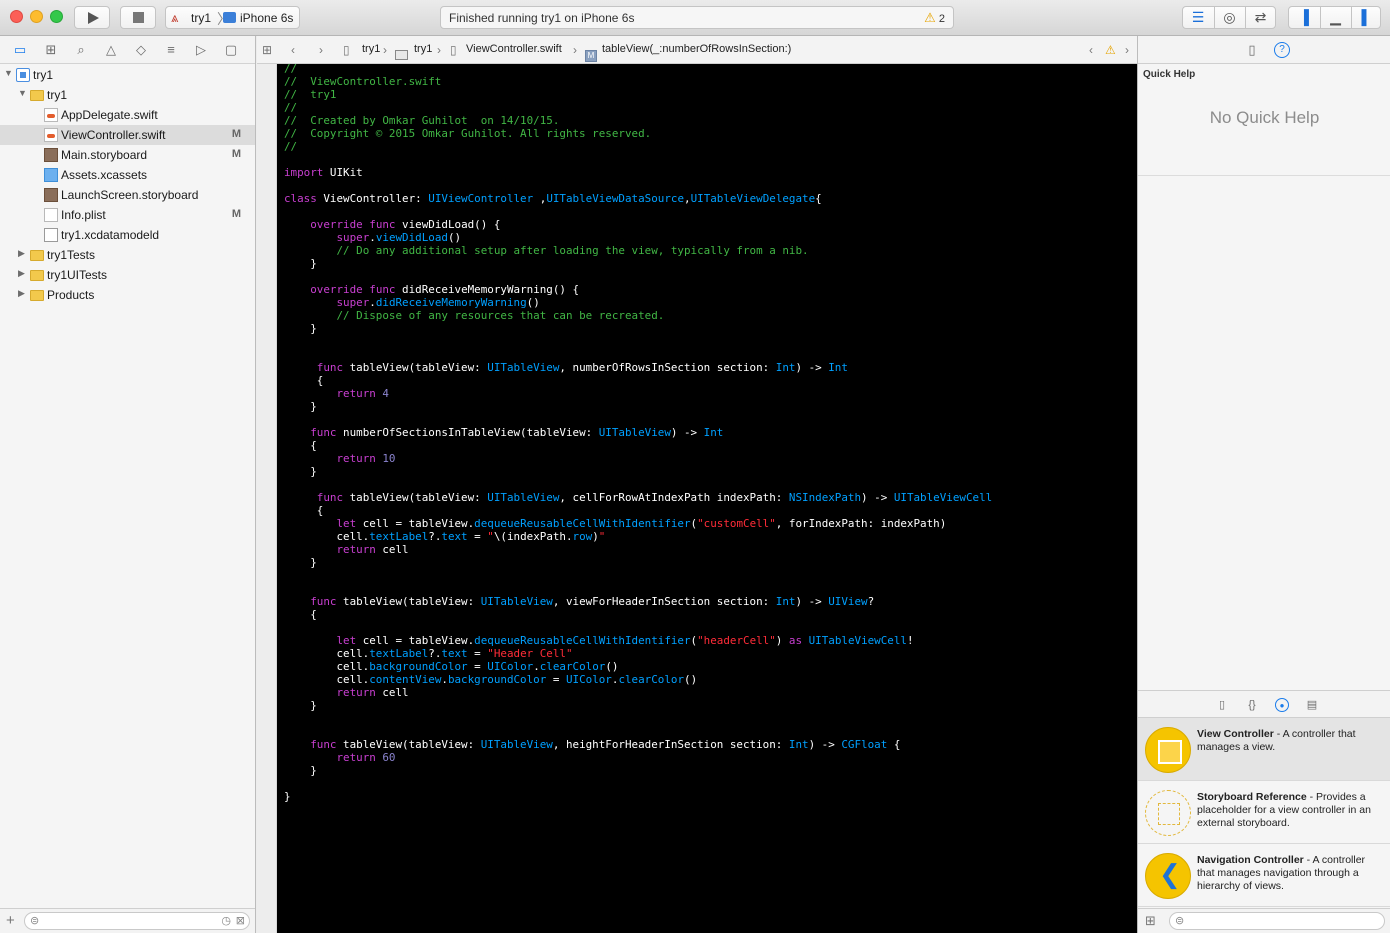  What do you see at coordinates (127, 155) in the screenshot?
I see `navigator-item: Main.storyboard M` at bounding box center [127, 155].